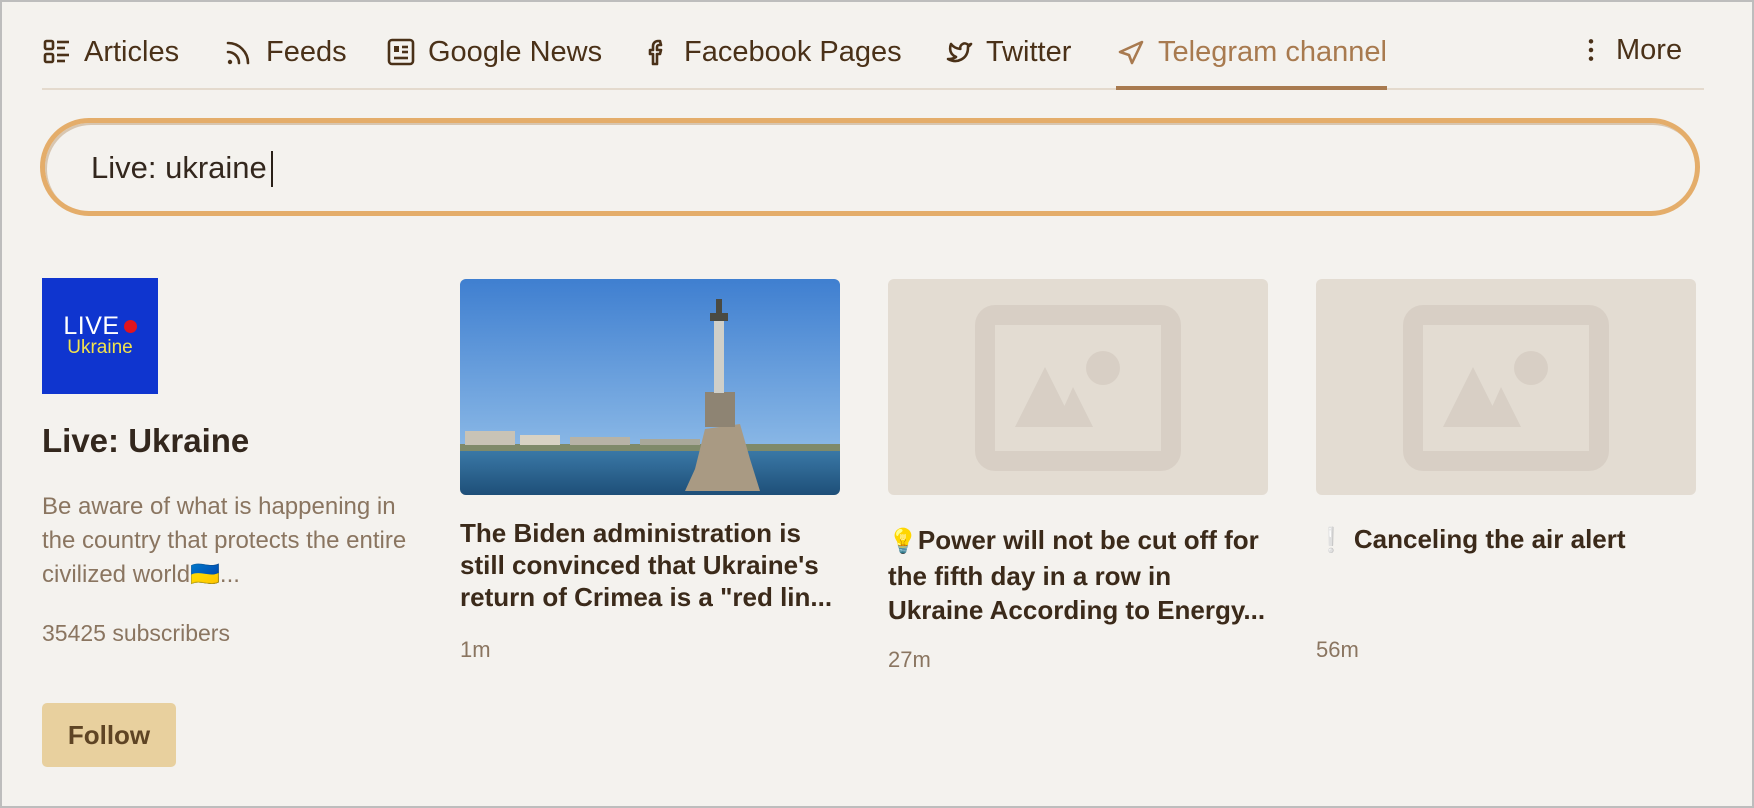 Image resolution: width=1754 pixels, height=808 pixels. What do you see at coordinates (1272, 51) in the screenshot?
I see `tab-label: Telegram channel` at bounding box center [1272, 51].